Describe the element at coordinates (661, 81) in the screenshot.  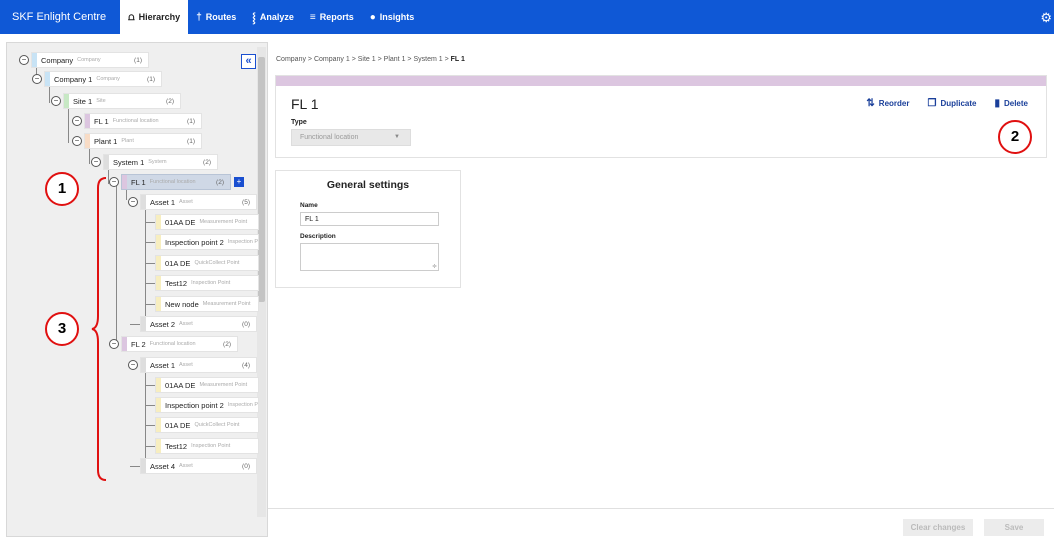
I see `node-type-strip` at that location.